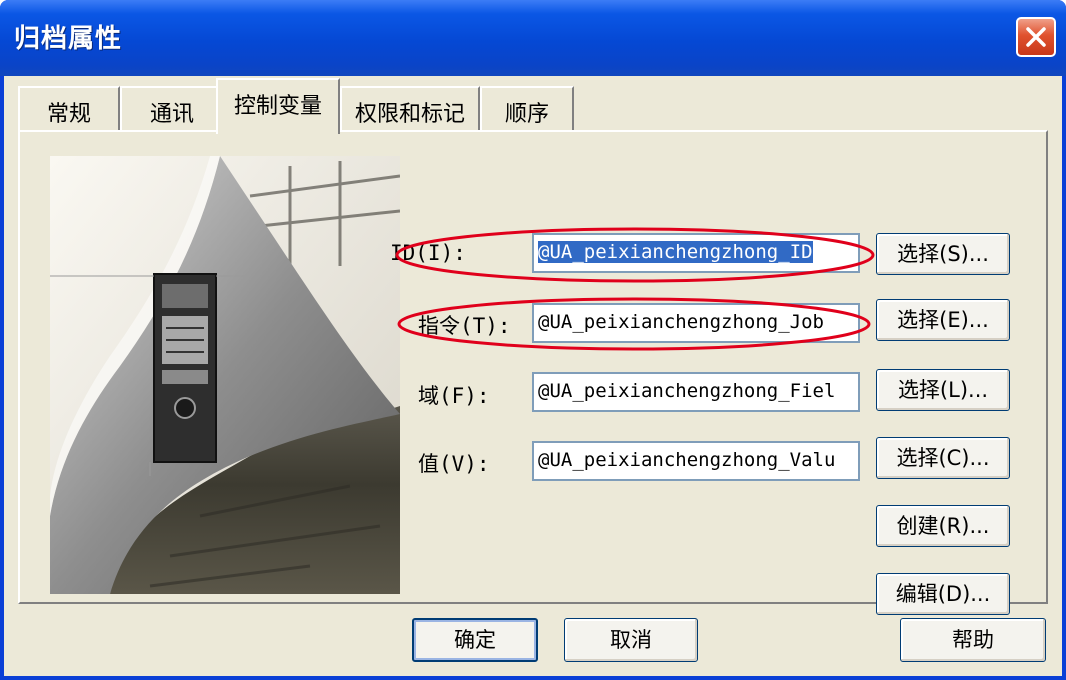 The height and width of the screenshot is (680, 1066). I want to click on highlight-ellipse-command, so click(634, 324).